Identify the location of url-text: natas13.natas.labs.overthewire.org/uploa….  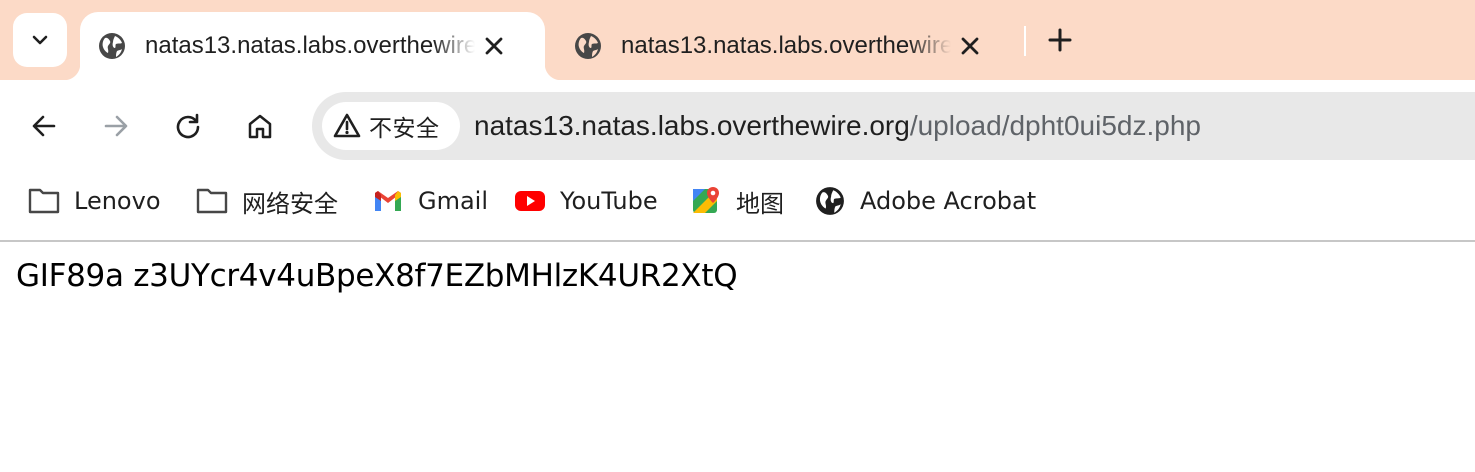
(837, 126).